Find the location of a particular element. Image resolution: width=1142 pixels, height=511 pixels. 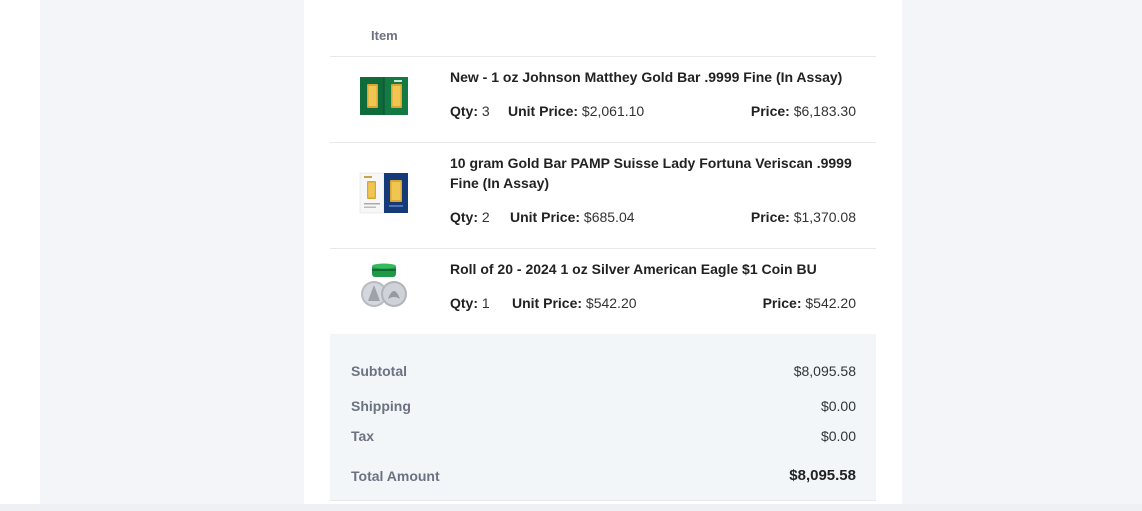

item-qty: Qty: 2 is located at coordinates (470, 217).